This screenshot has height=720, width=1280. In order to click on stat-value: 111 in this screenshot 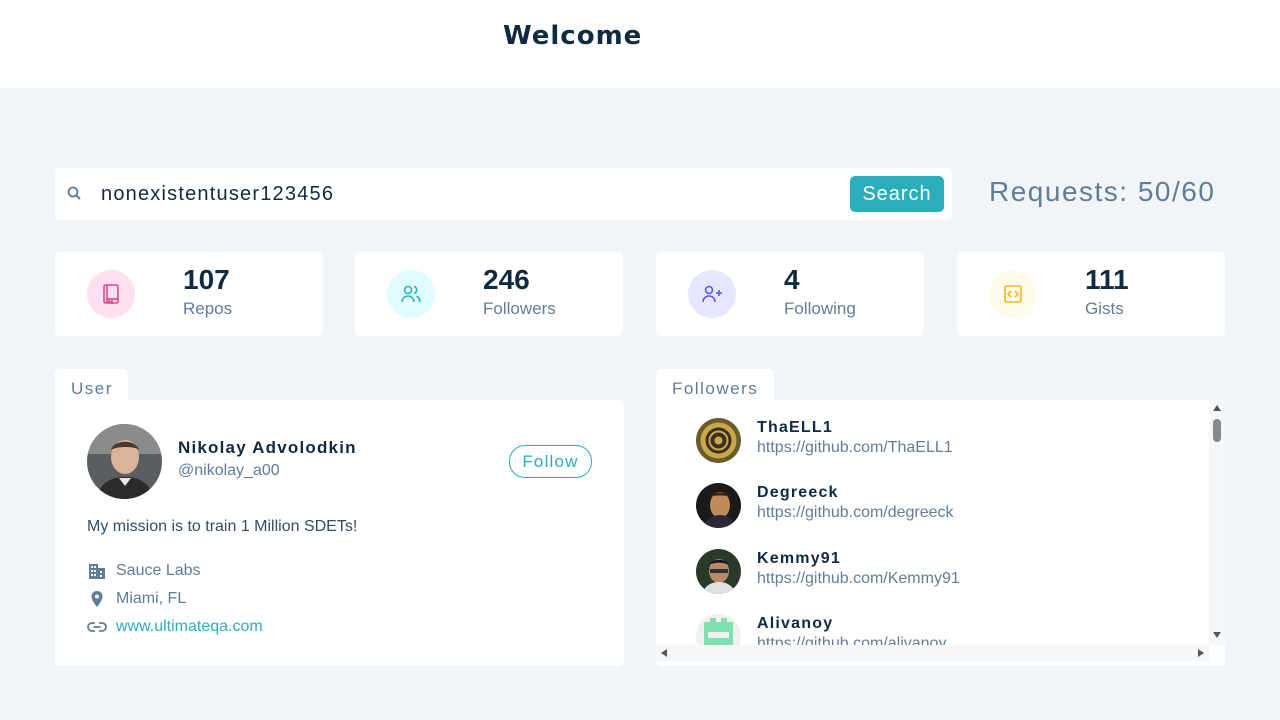, I will do `click(1107, 279)`.